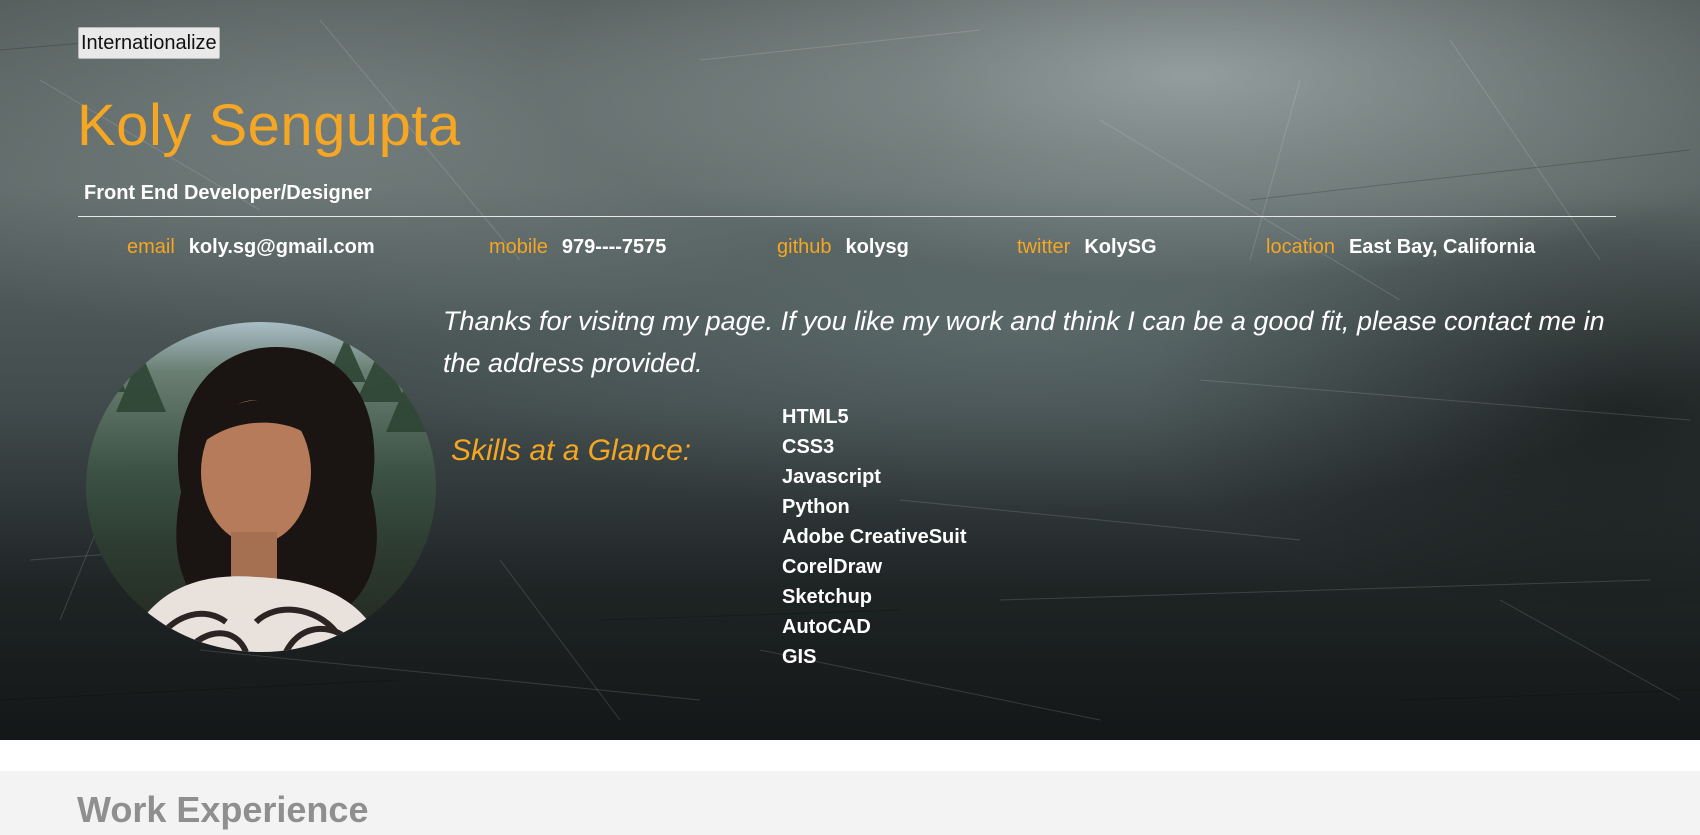 The image size is (1700, 835). I want to click on internationalize-button: Internationalize, so click(149, 43).